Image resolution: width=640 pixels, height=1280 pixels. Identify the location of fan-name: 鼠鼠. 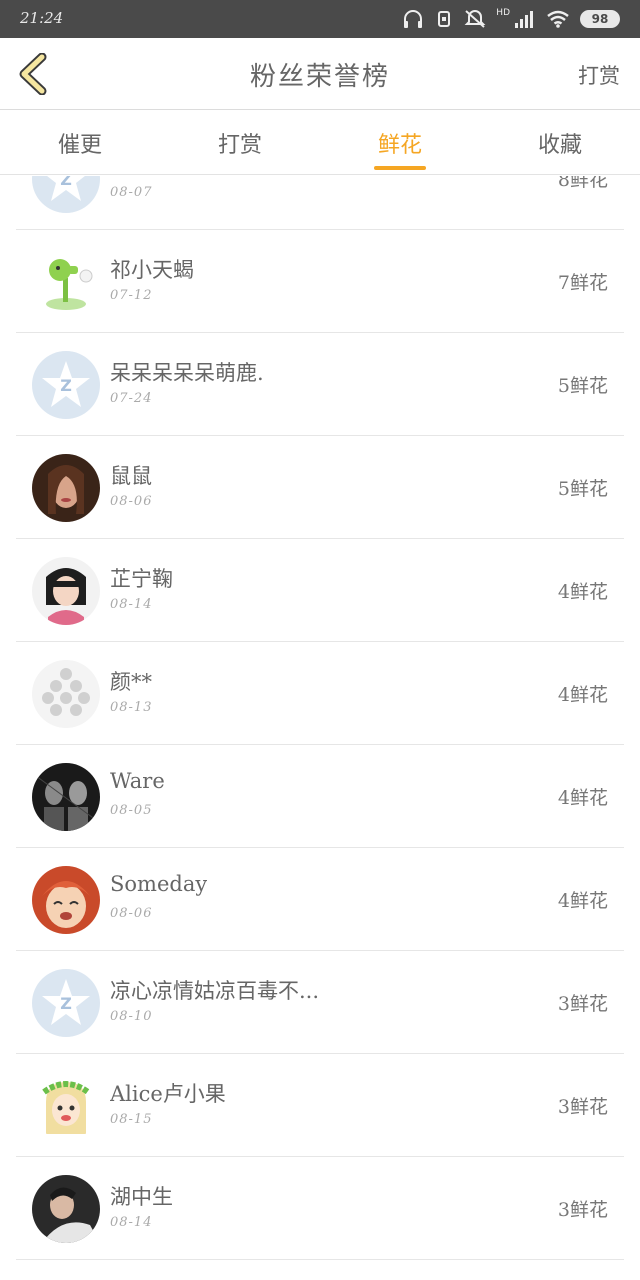
(131, 476).